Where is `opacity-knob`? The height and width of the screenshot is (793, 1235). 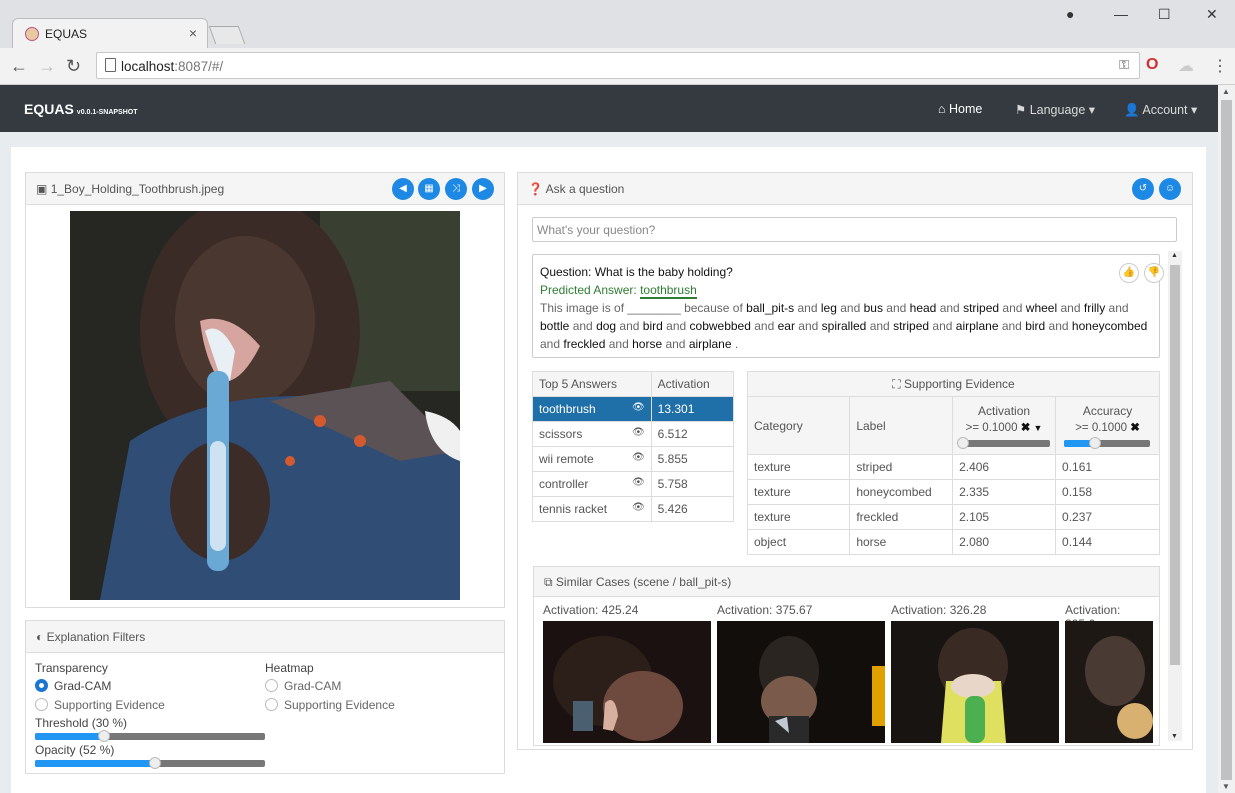
opacity-knob is located at coordinates (154, 763).